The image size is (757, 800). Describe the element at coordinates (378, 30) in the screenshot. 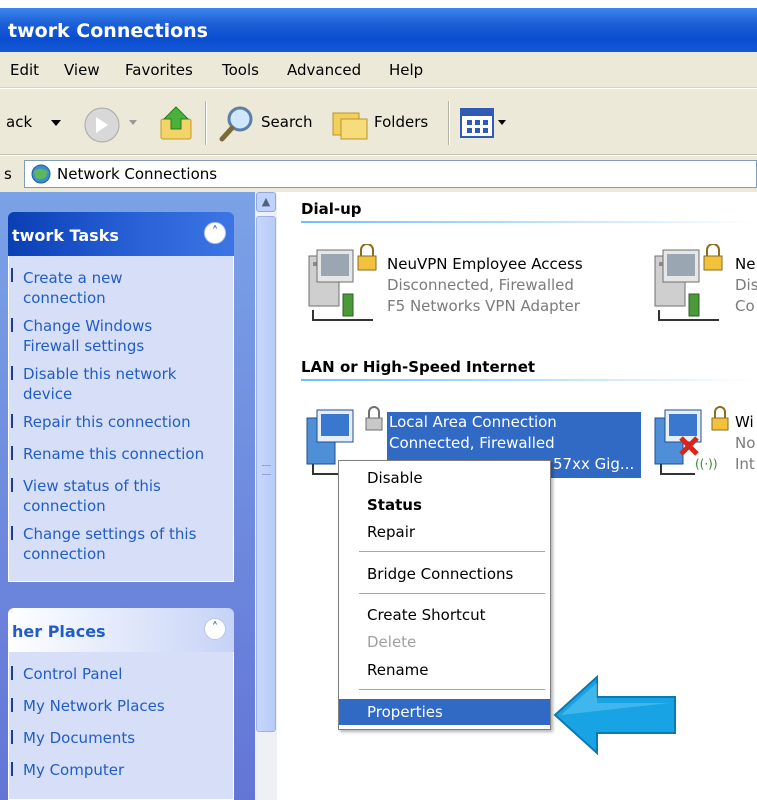

I see `title-bar: twork Connections` at that location.